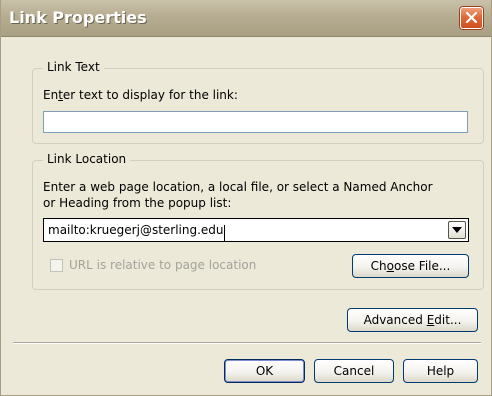  I want to click on close-x-icon, so click(471, 17).